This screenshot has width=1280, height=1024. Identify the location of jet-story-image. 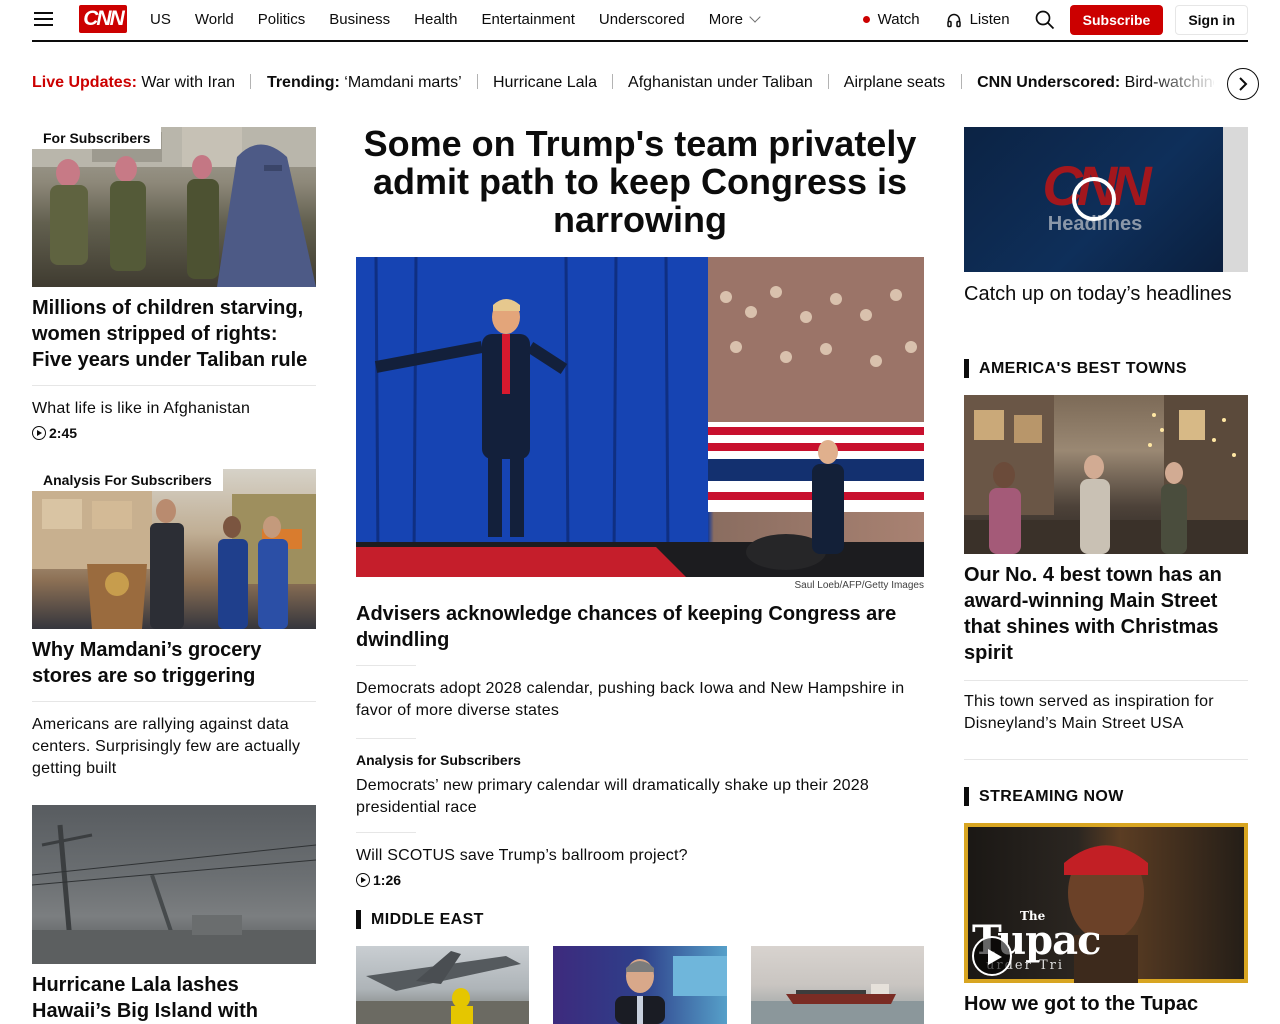
(442, 985).